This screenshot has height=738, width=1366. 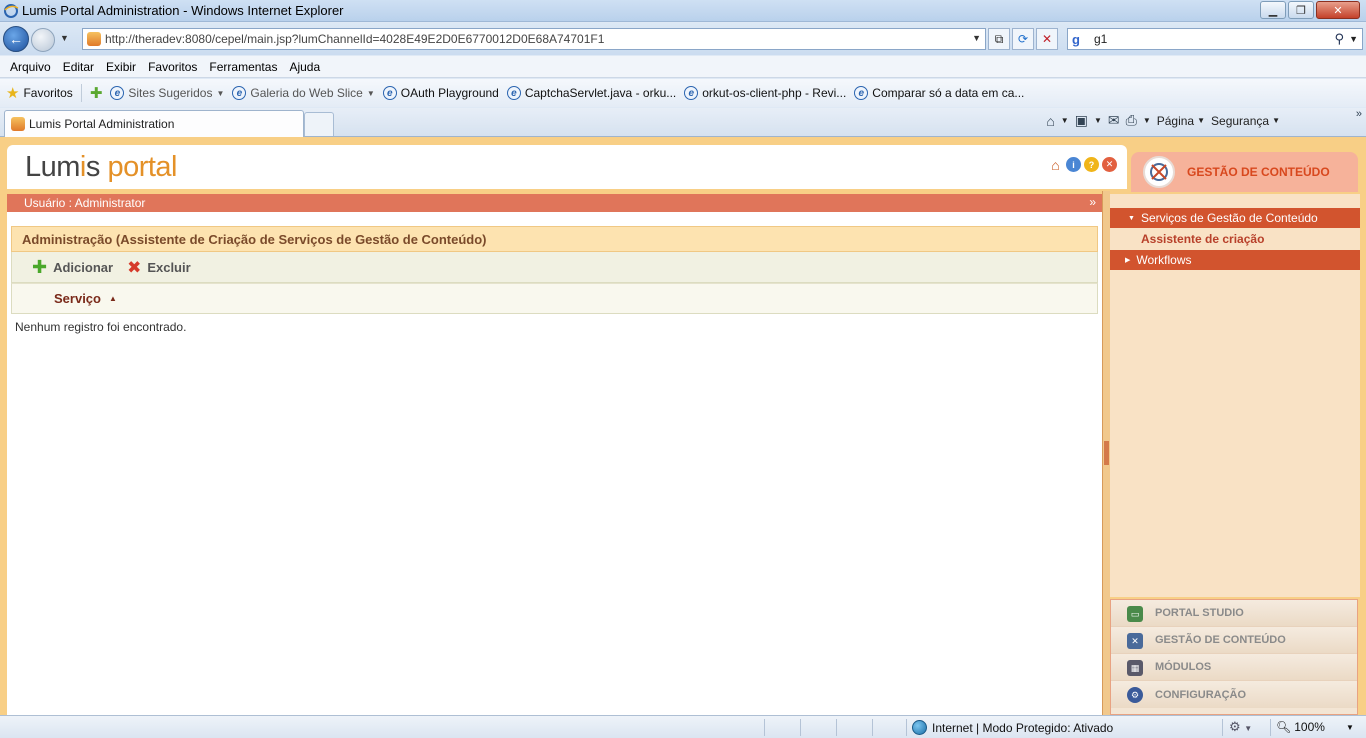 I want to click on site-favicon-icon, so click(x=94, y=39).